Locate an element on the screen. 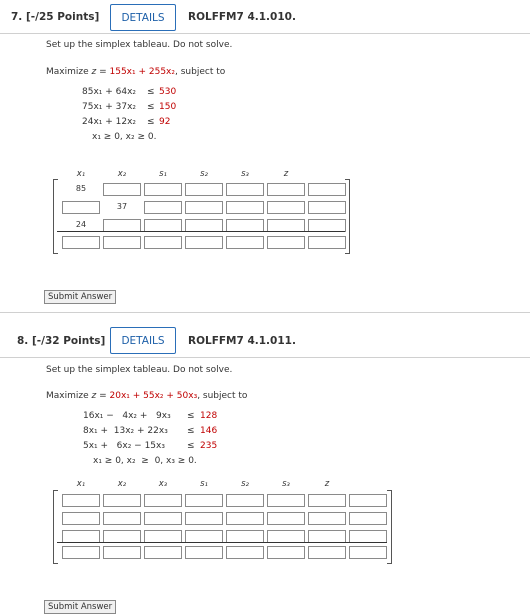 This screenshot has height=614, width=530. constraint-lhs: 8x₁ + 13x₂ + 22x₃ is located at coordinates (125, 431).